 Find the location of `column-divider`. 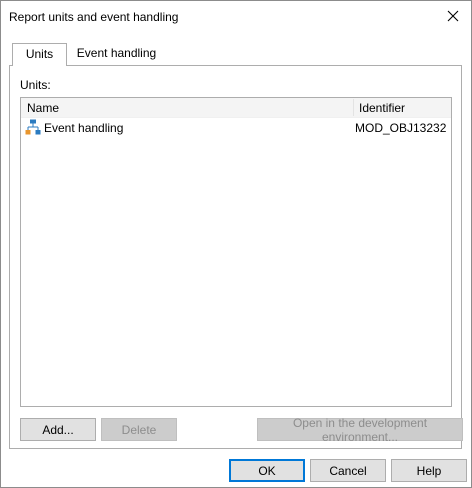

column-divider is located at coordinates (353, 107).